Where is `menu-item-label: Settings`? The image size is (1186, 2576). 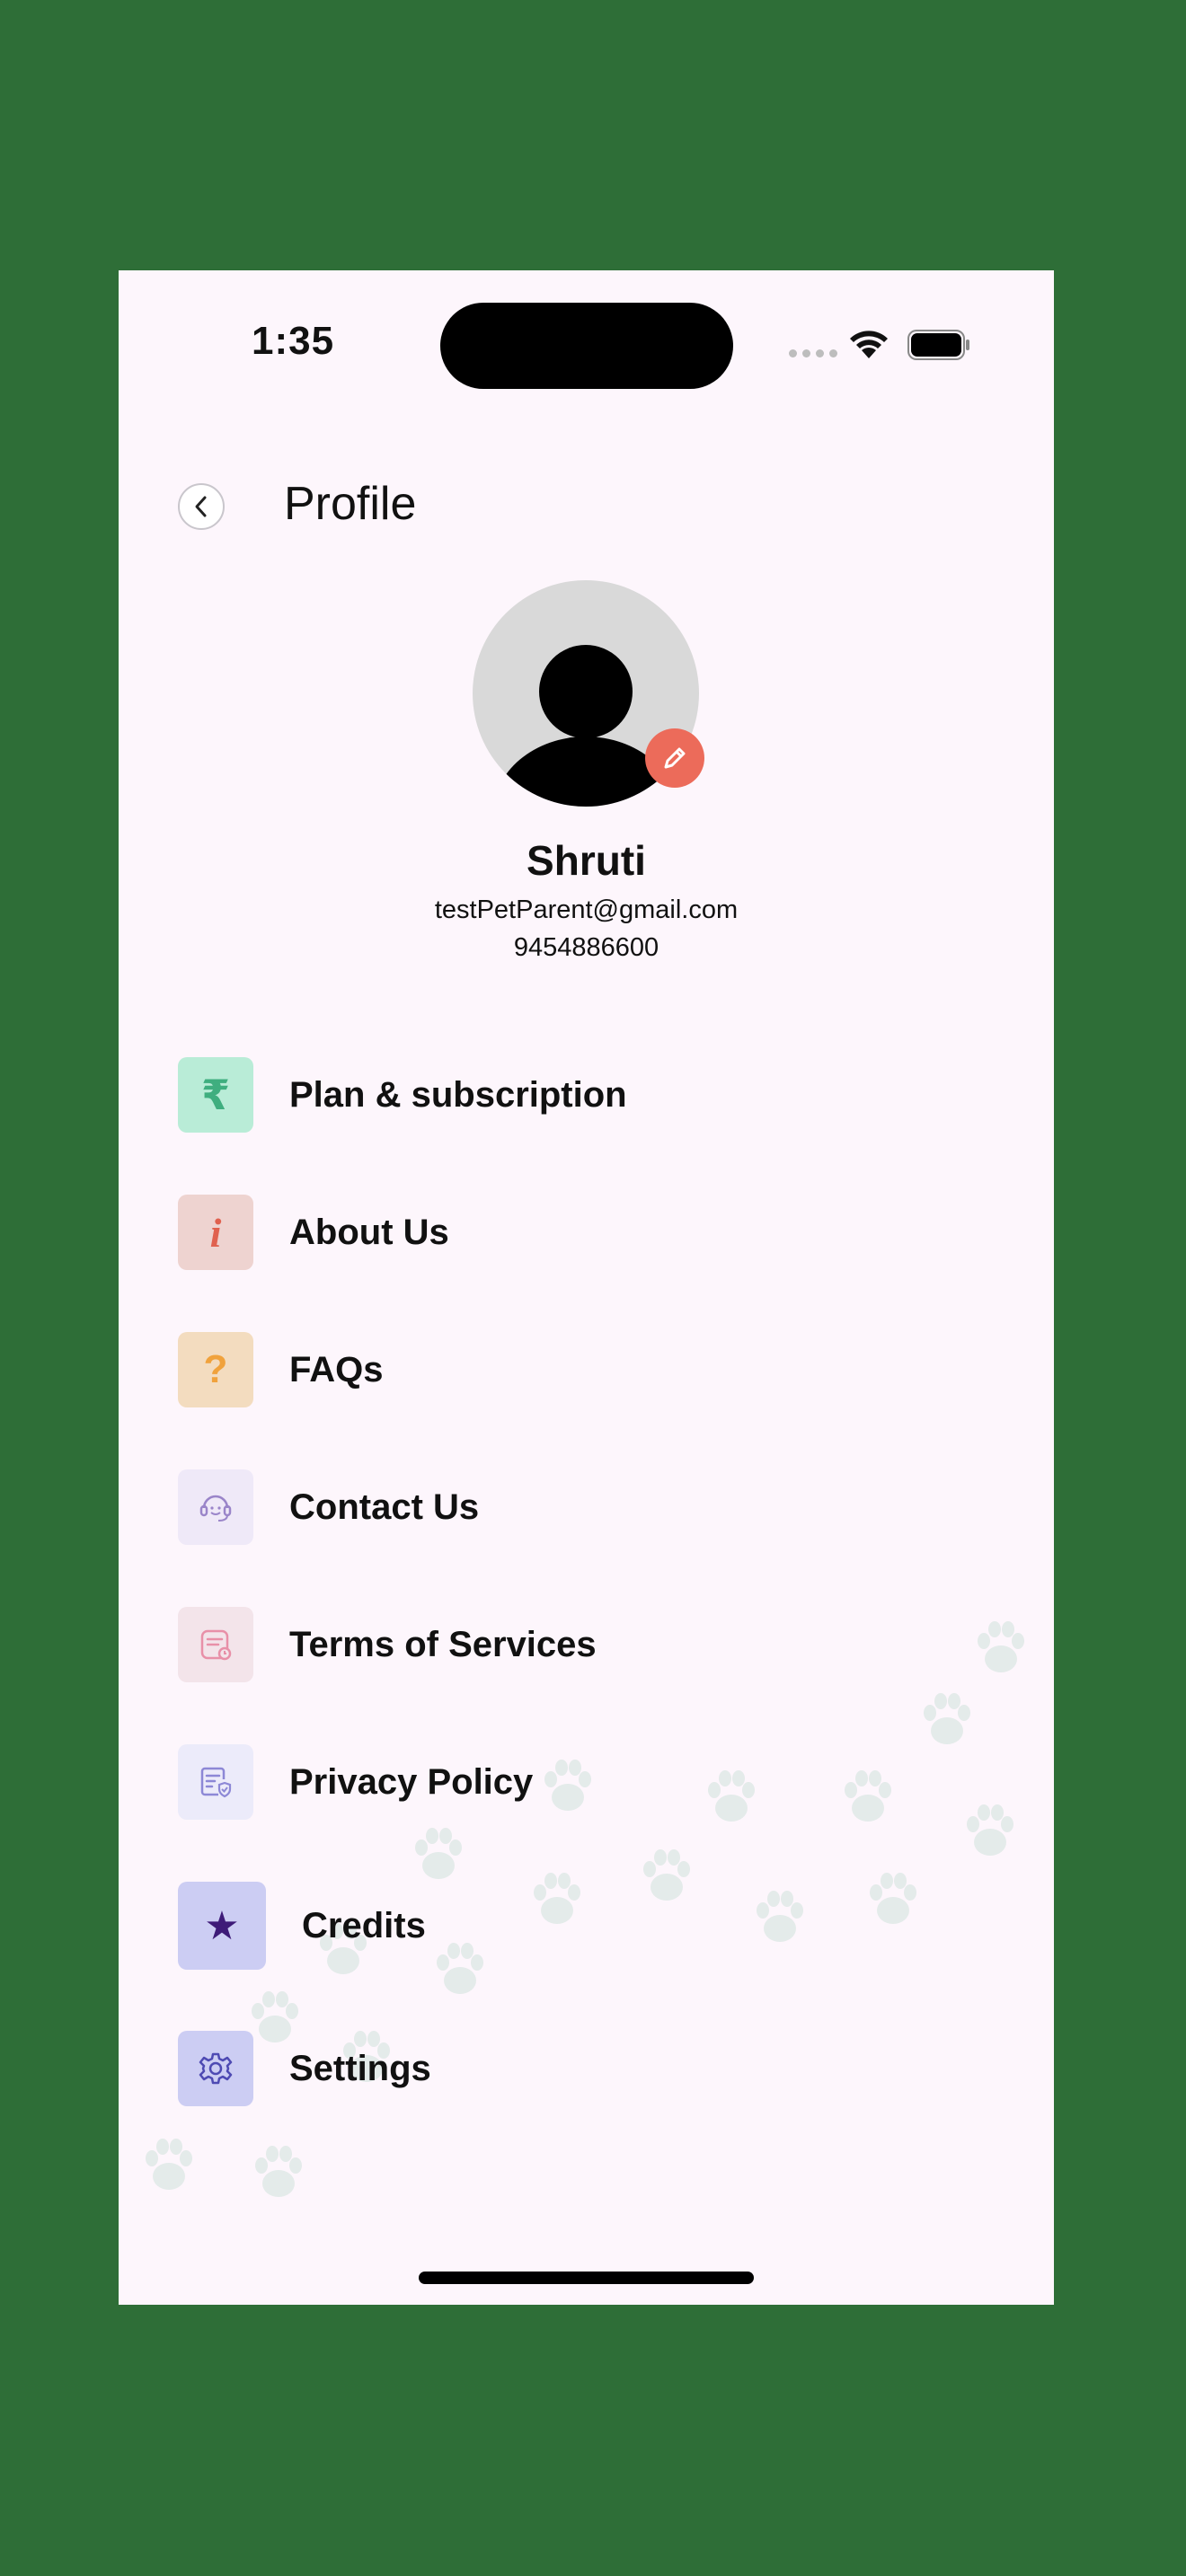
menu-item-label: Settings is located at coordinates (360, 2068).